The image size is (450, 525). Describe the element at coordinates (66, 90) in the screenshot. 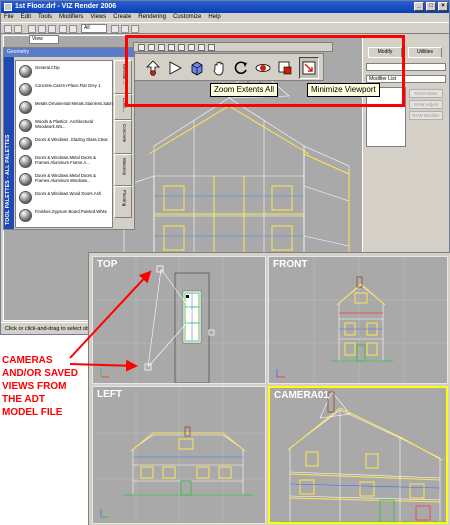

I see `list-item: Concrete.Cast-In-Place.Flat Grey 1` at that location.